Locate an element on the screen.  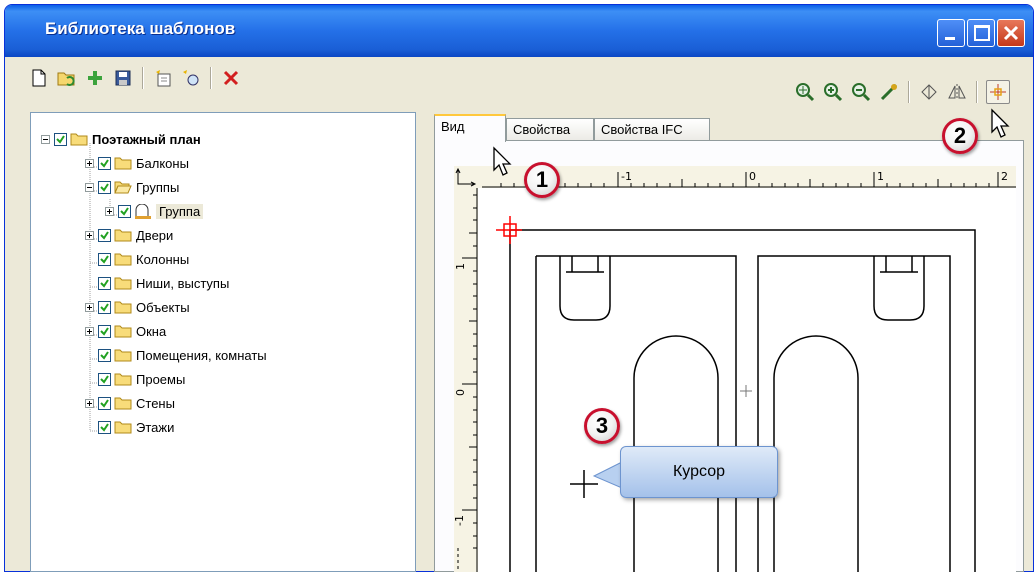
ruler-corner is located at coordinates (468, 177).